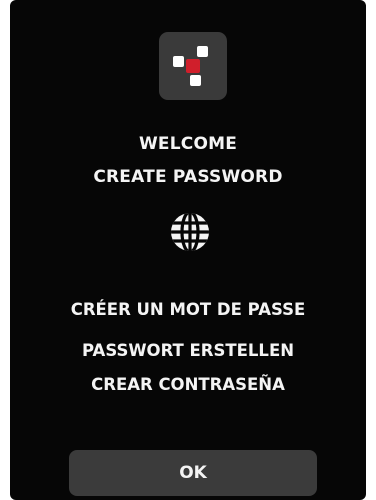  Describe the element at coordinates (193, 473) in the screenshot. I see `ok-button: OK` at that location.